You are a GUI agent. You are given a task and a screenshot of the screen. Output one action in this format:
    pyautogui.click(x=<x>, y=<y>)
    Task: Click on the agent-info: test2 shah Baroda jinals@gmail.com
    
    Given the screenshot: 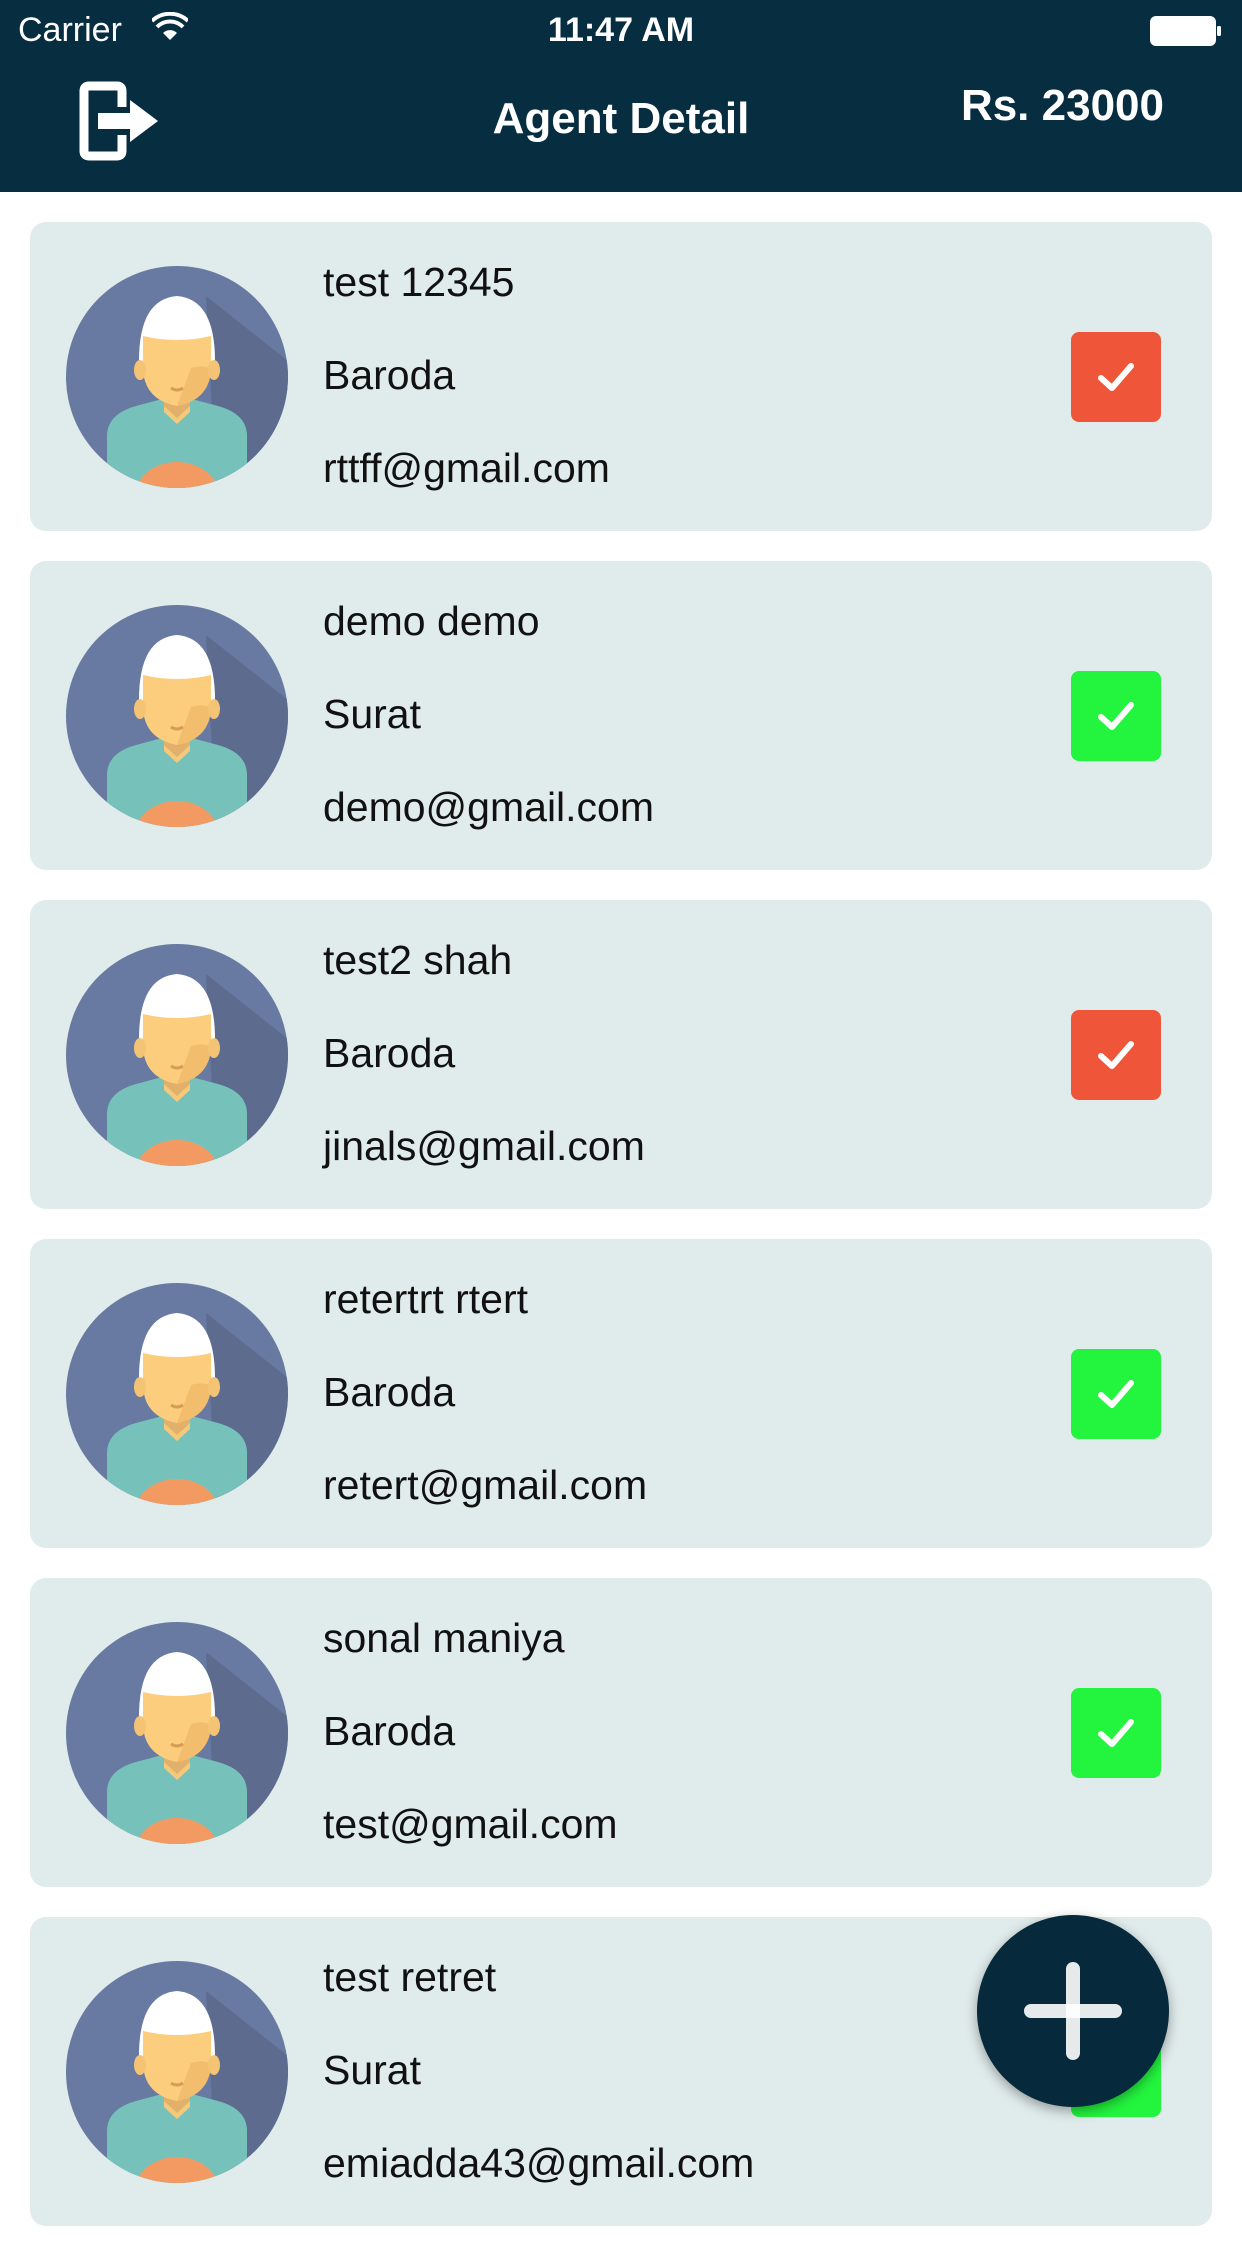 What is the action you would take?
    pyautogui.click(x=484, y=1069)
    